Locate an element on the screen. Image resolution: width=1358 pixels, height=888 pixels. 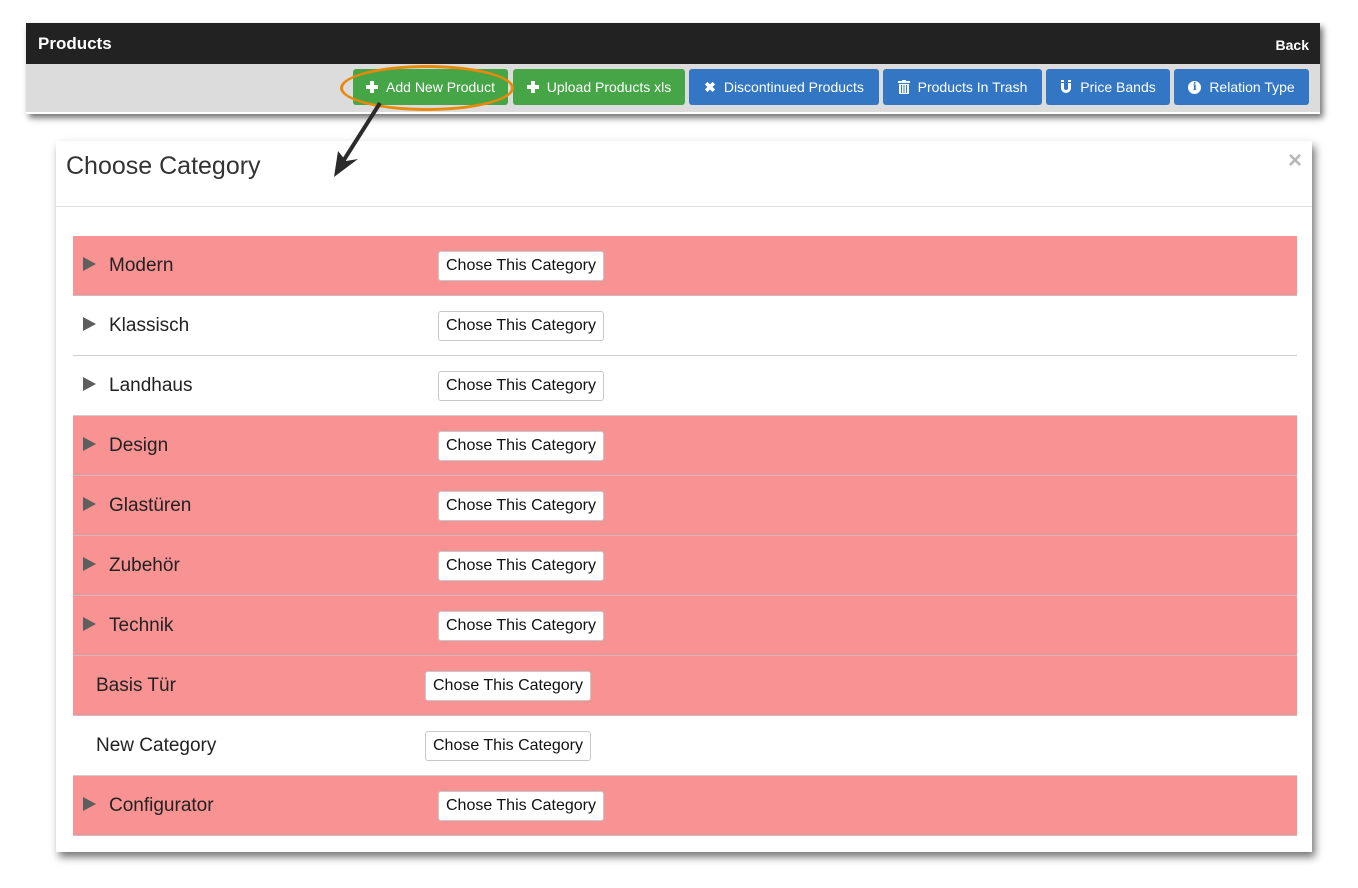
close-icon: × is located at coordinates (1295, 161).